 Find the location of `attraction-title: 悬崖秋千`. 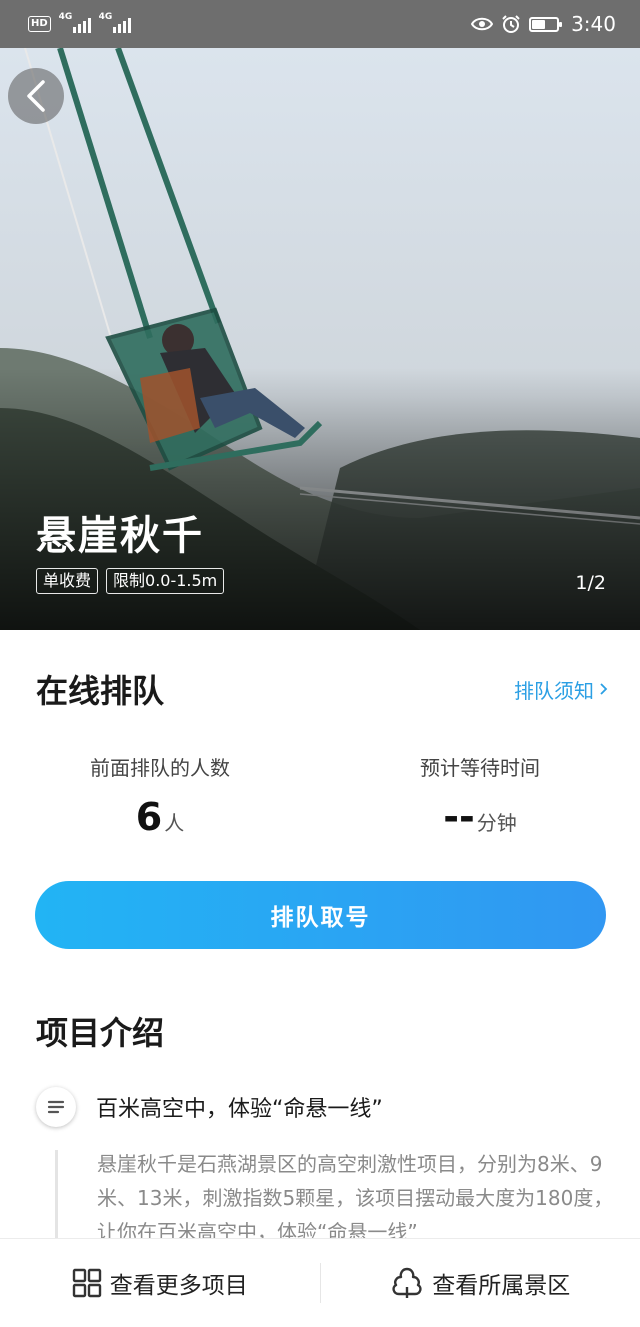

attraction-title: 悬崖秋千 is located at coordinates (120, 536).